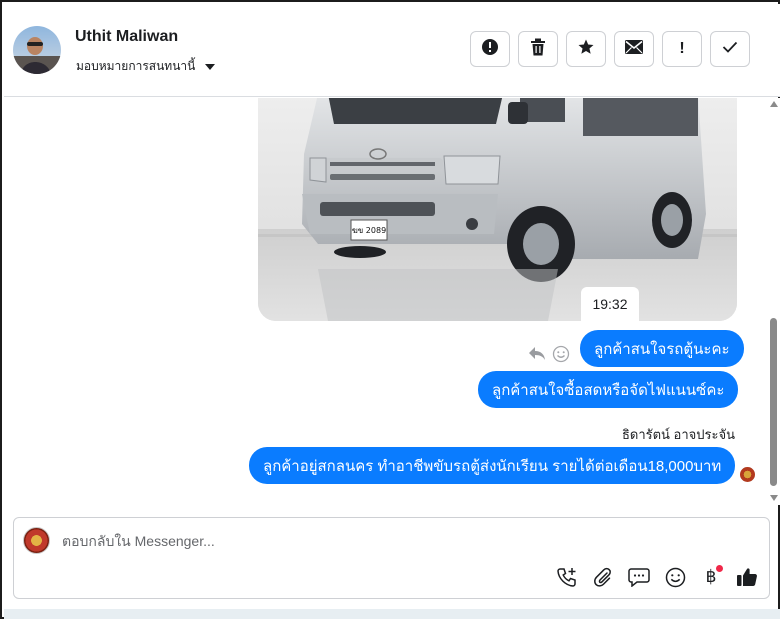  I want to click on page-avatar, so click(36, 540).